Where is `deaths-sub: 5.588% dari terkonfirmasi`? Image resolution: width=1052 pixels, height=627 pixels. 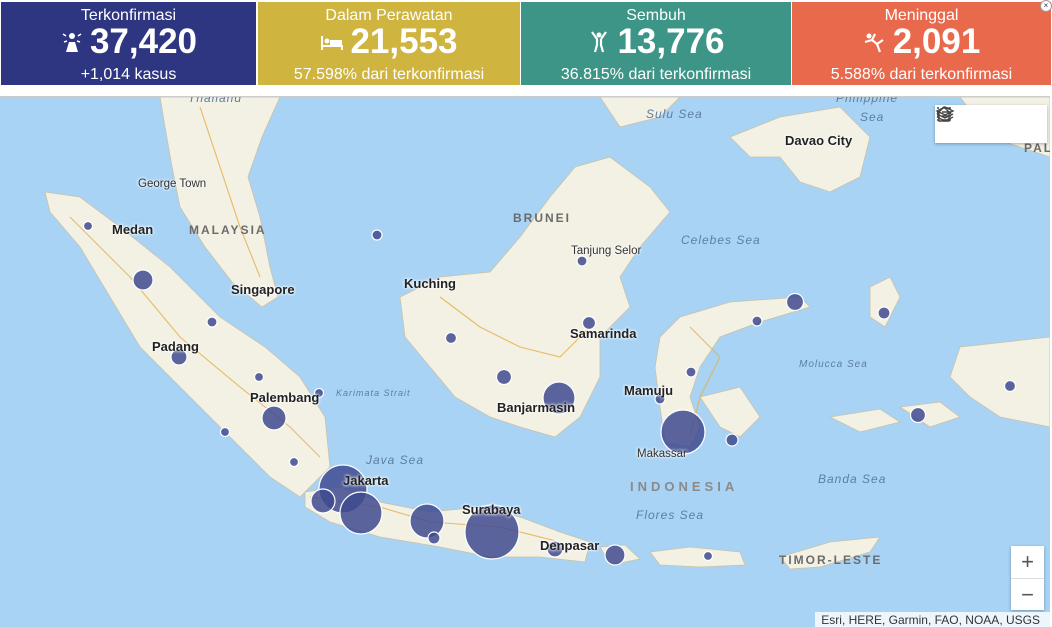
deaths-sub: 5.588% dari terkonfirmasi is located at coordinates (921, 74).